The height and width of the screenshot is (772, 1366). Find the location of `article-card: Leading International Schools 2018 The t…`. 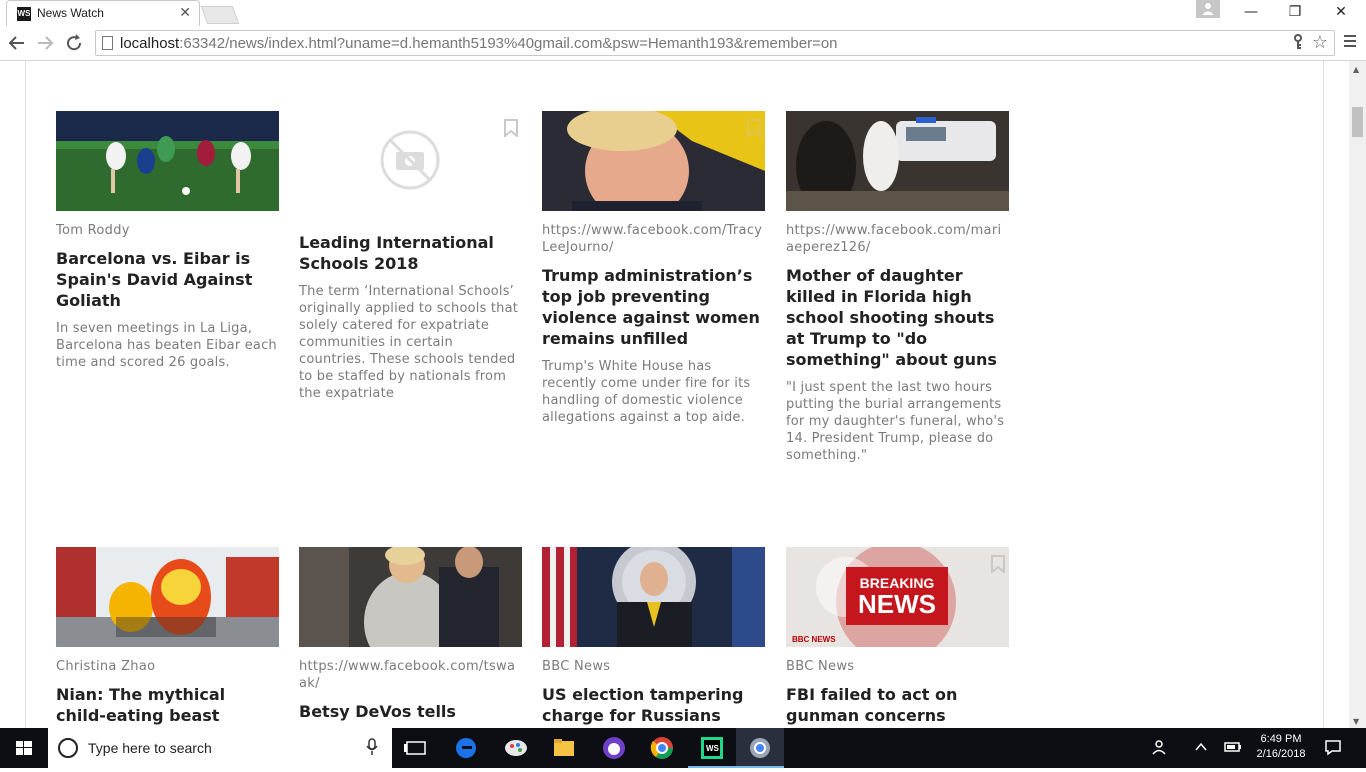

article-card: Leading International Schools 2018 The t… is located at coordinates (410, 256).